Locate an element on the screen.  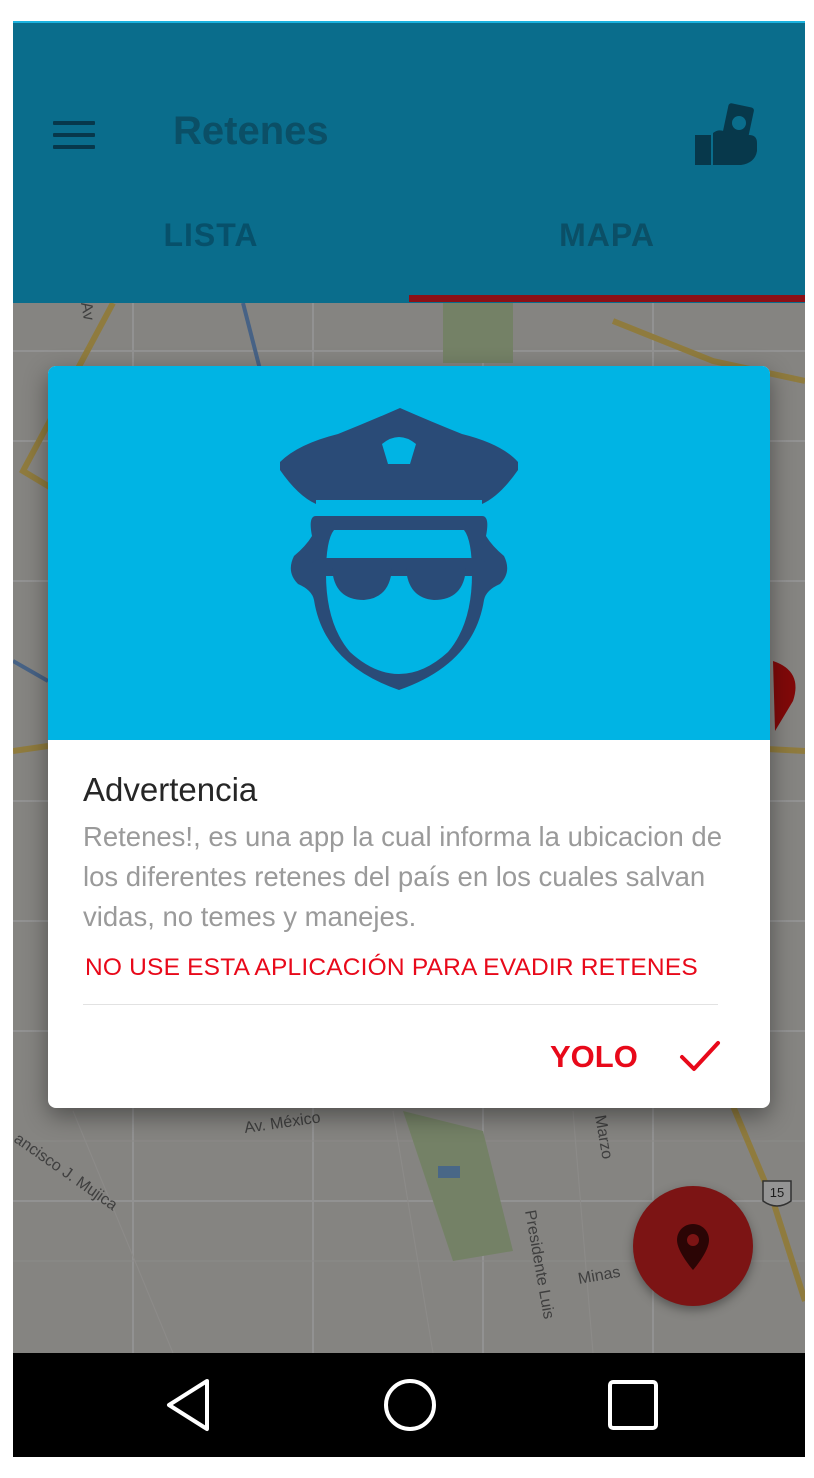
yolo-confirm-button: YOLO is located at coordinates (633, 1058).